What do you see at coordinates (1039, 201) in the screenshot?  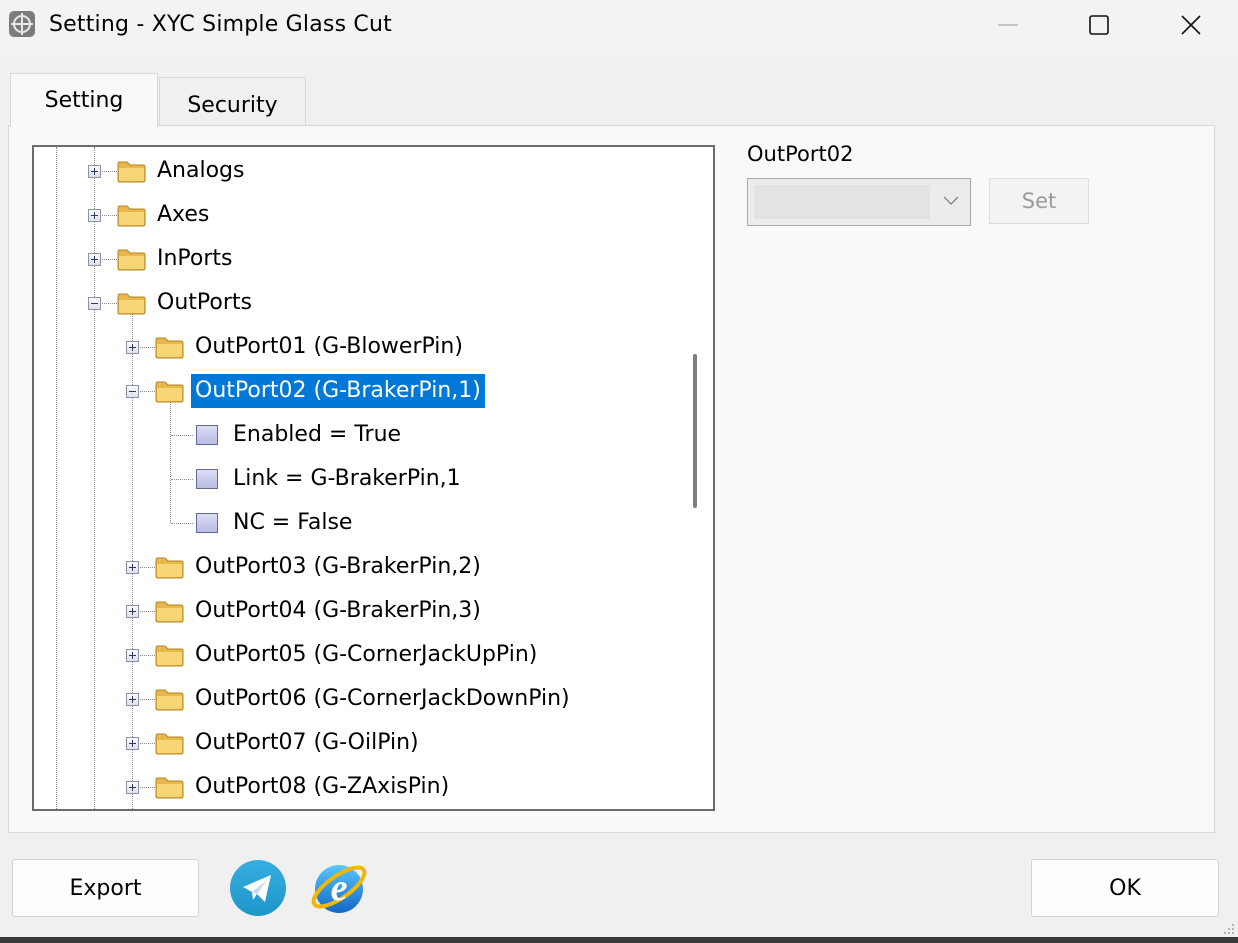 I see `set-button: Set` at bounding box center [1039, 201].